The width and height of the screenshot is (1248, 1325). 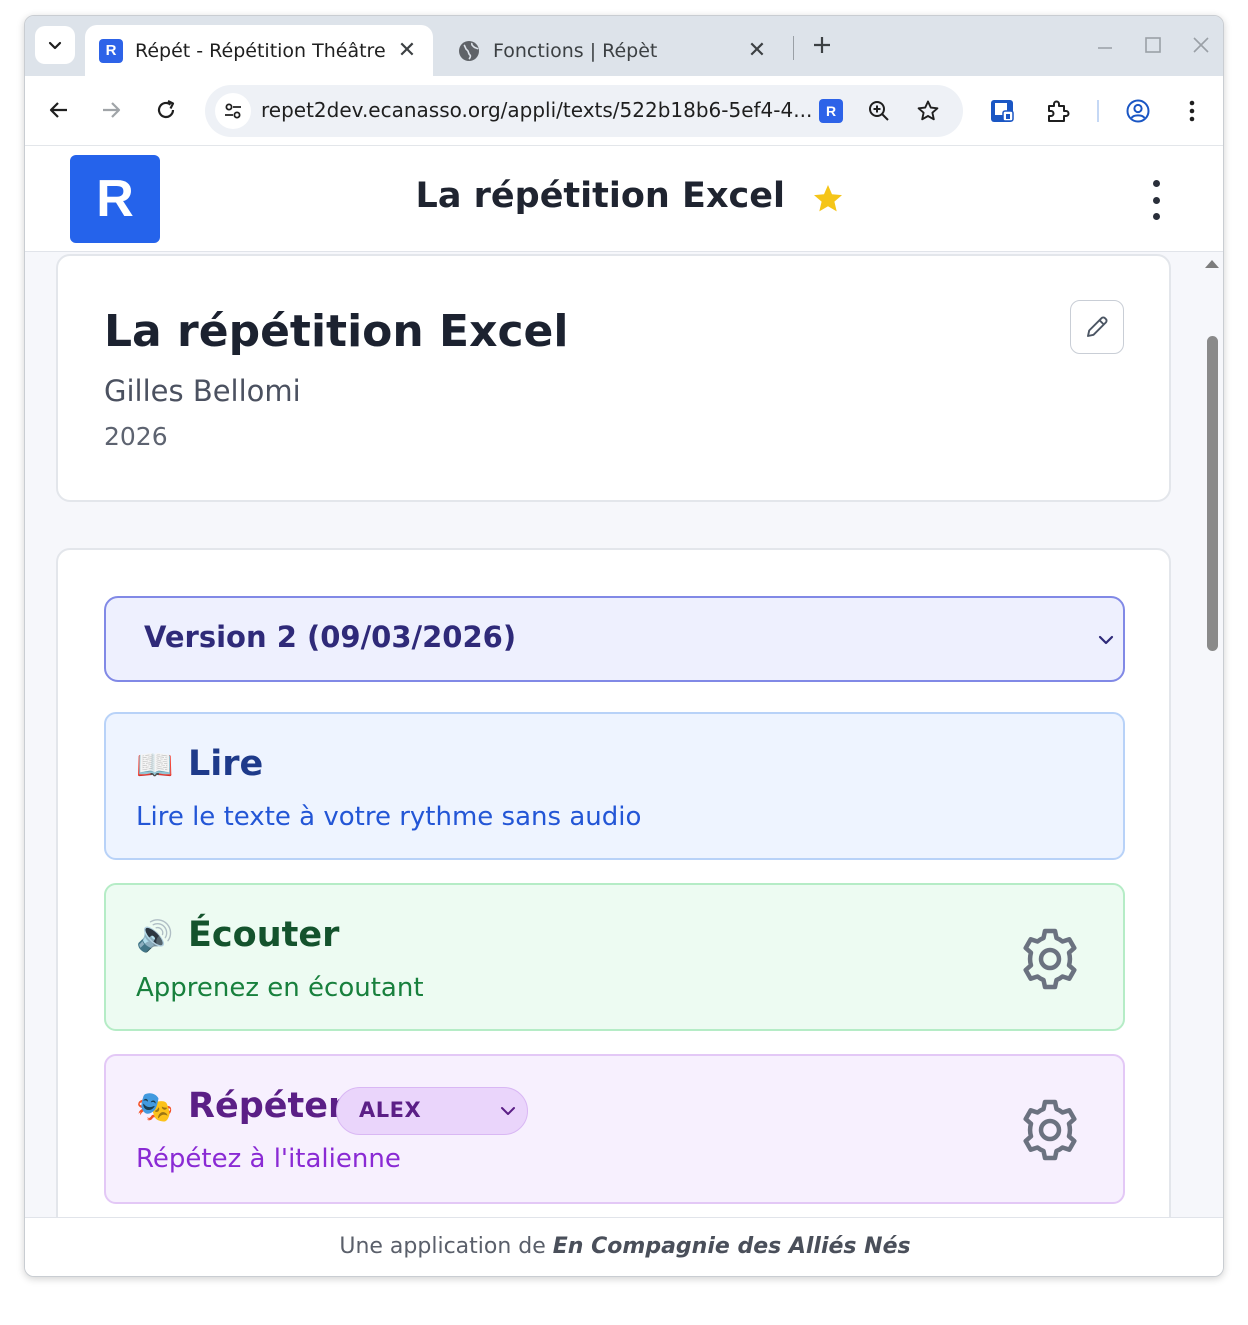 What do you see at coordinates (614, 957) in the screenshot?
I see `mode-listen-card: 🔊 Écouter Apprenez en écoutant` at bounding box center [614, 957].